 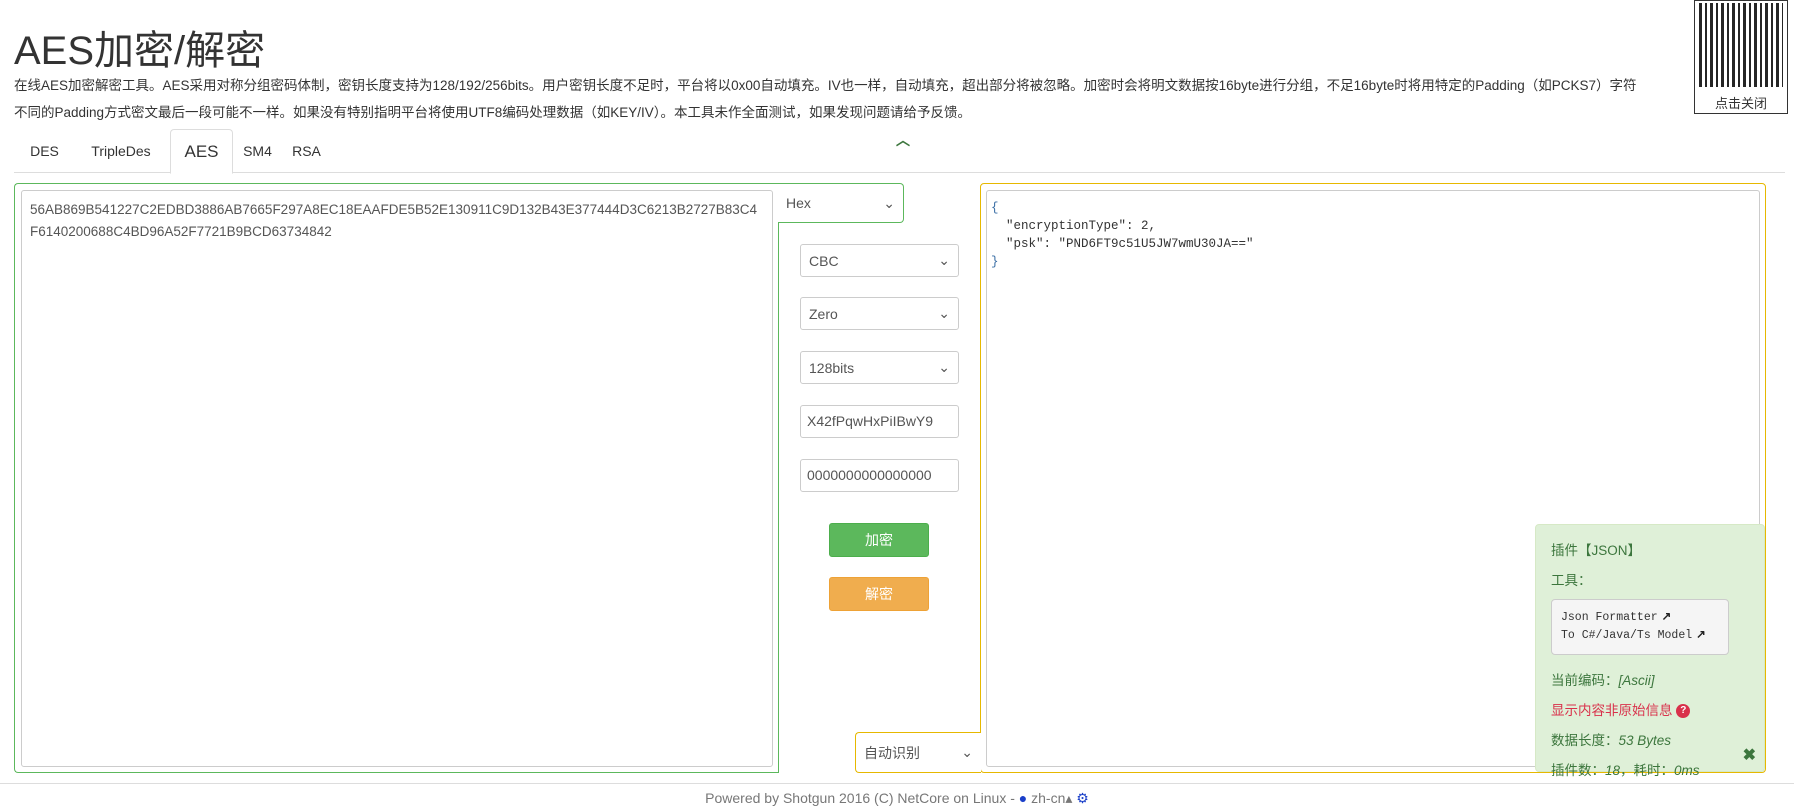 What do you see at coordinates (879, 260) in the screenshot?
I see `mode-select: CBC ⌄` at bounding box center [879, 260].